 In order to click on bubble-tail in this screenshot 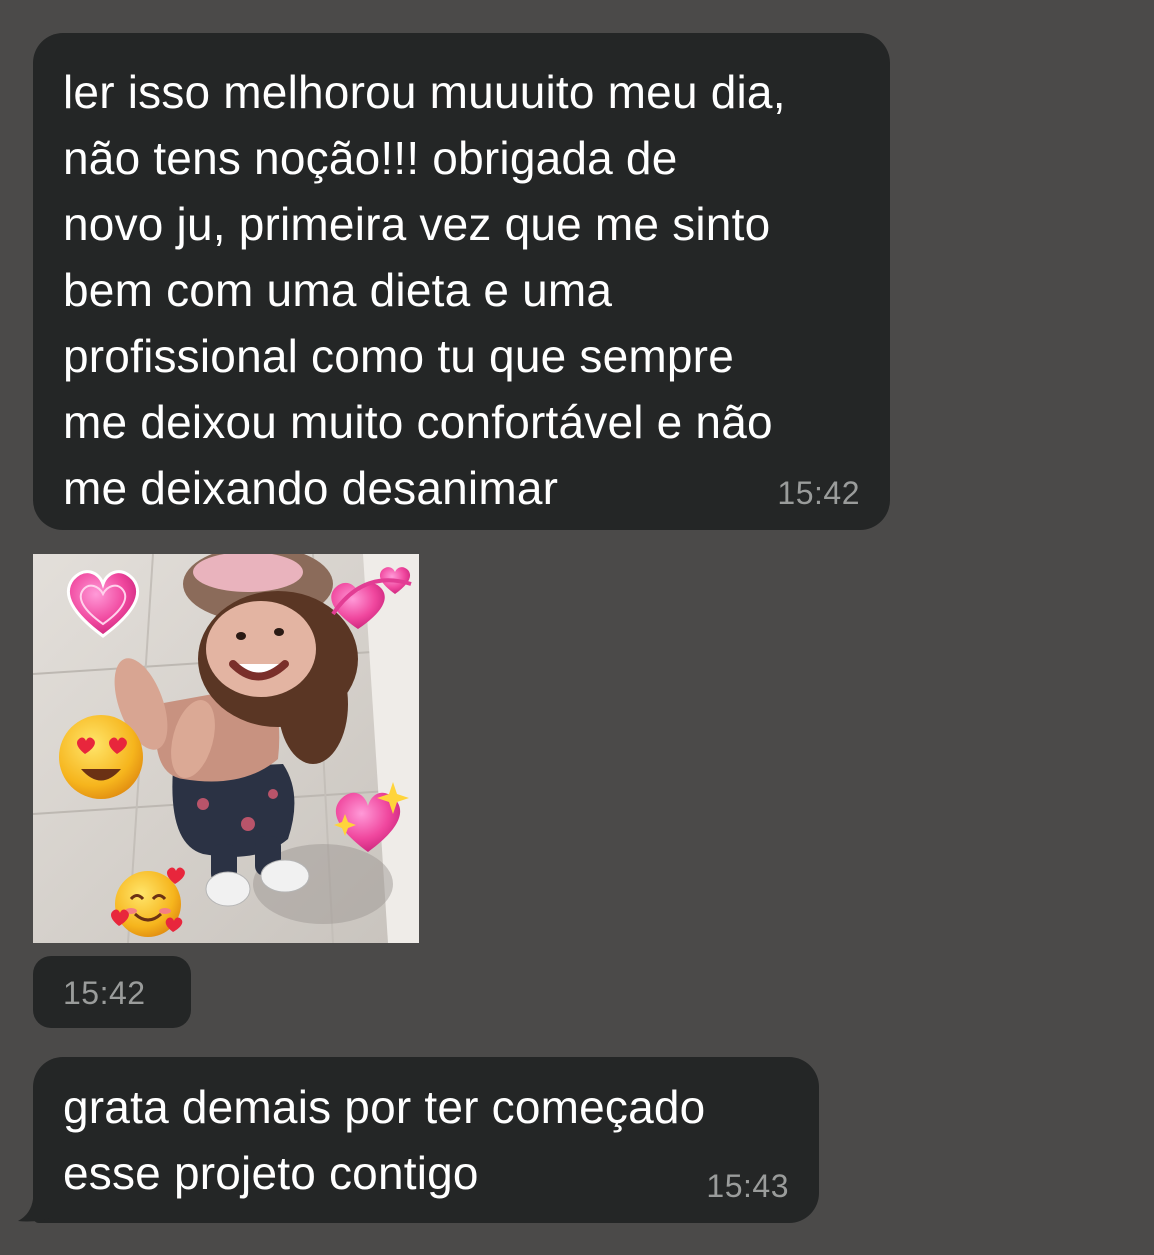, I will do `click(36, 1201)`.